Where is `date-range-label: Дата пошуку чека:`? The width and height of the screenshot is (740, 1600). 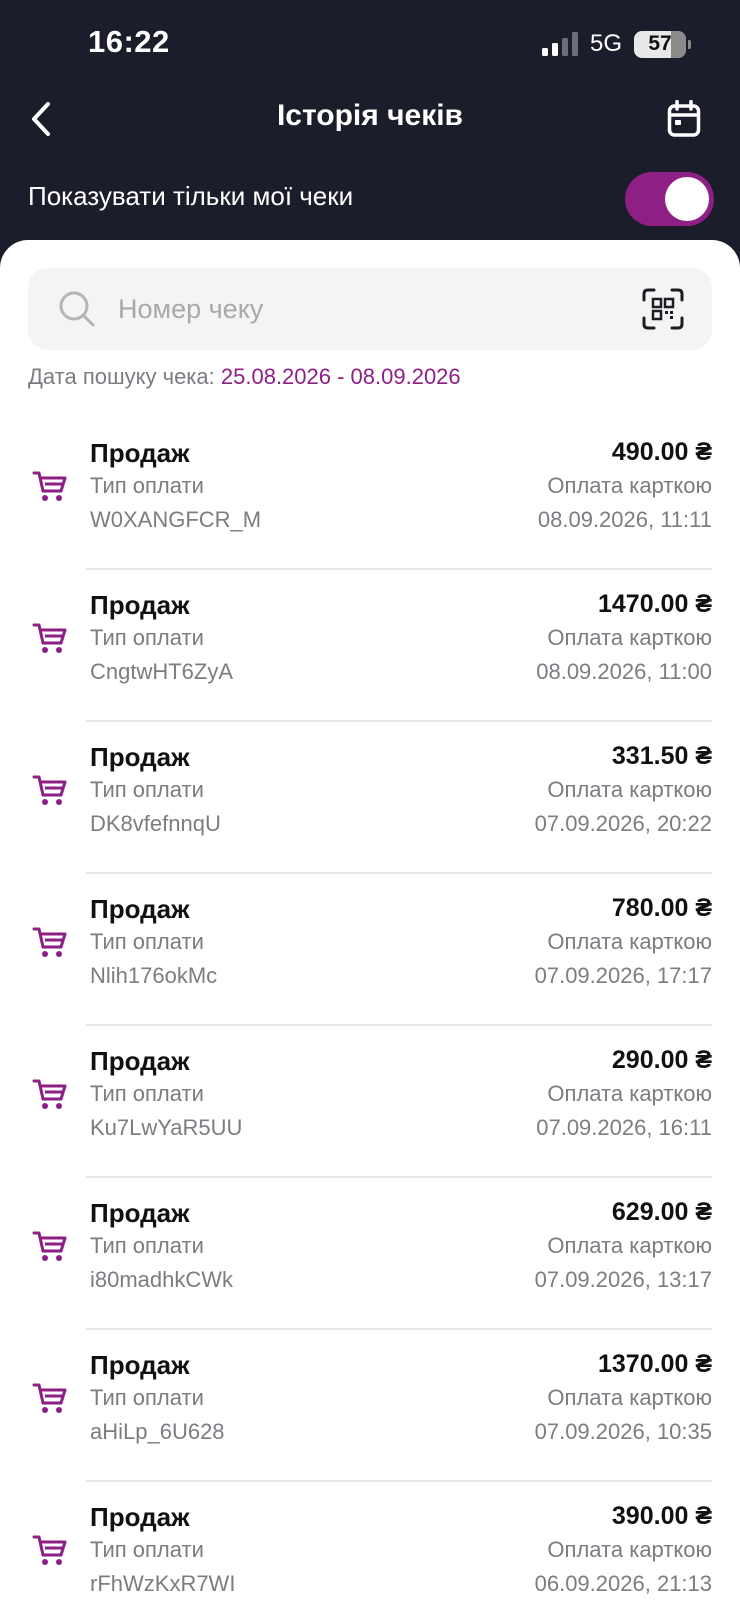
date-range-label: Дата пошуку чека: is located at coordinates (121, 376).